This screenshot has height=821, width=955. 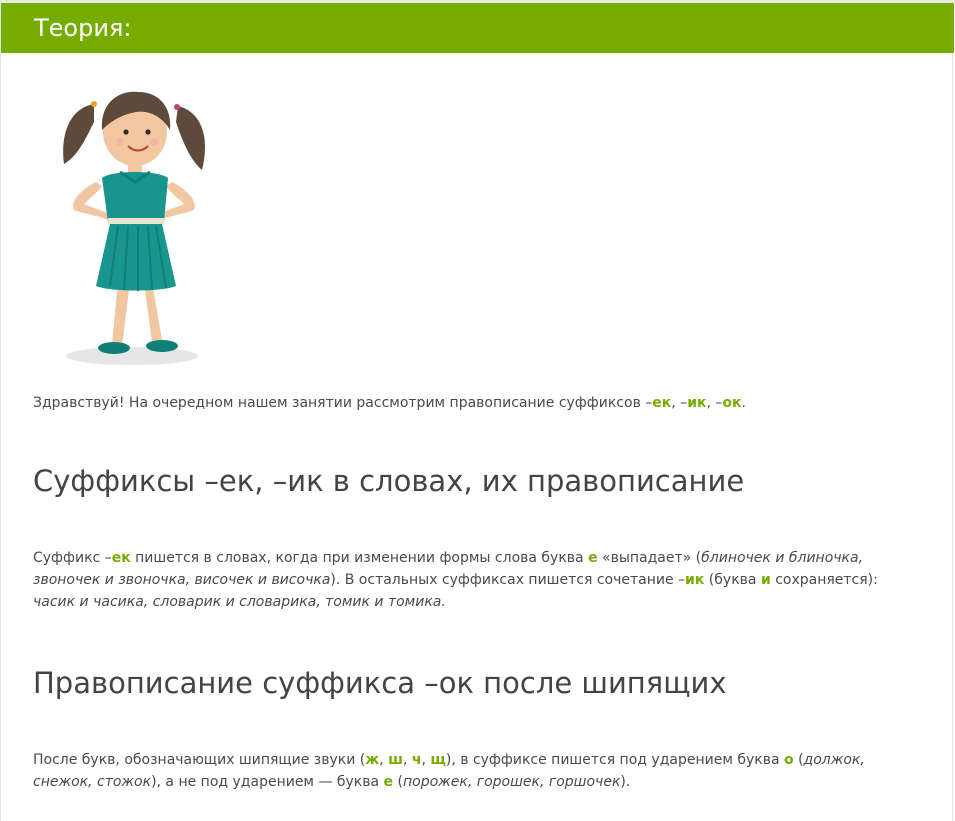 What do you see at coordinates (625, 782) in the screenshot?
I see `rule-text: ).` at bounding box center [625, 782].